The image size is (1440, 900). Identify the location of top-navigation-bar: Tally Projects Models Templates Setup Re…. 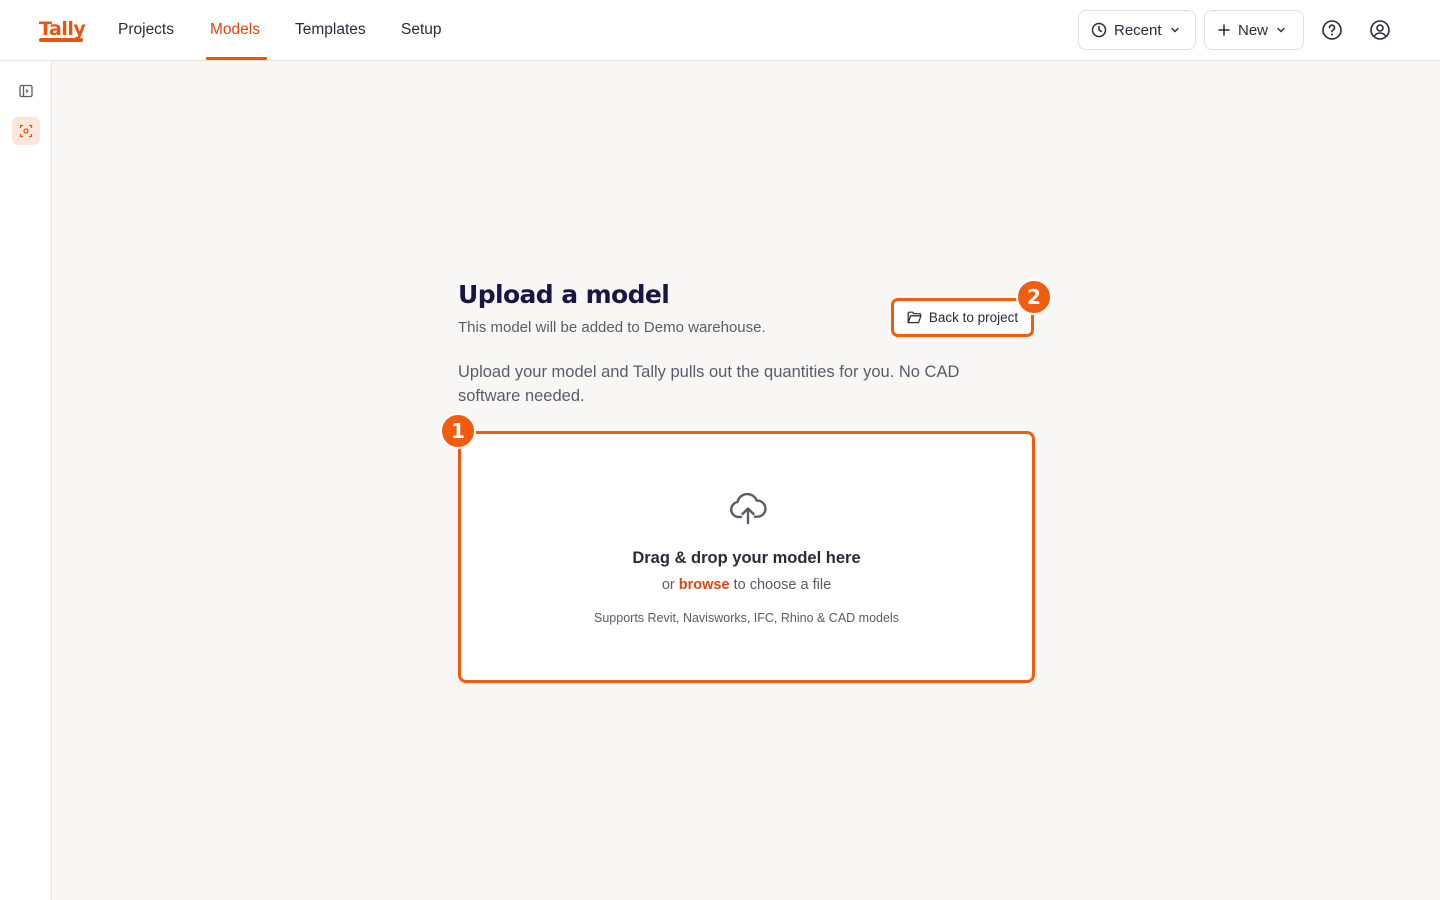
(720, 30).